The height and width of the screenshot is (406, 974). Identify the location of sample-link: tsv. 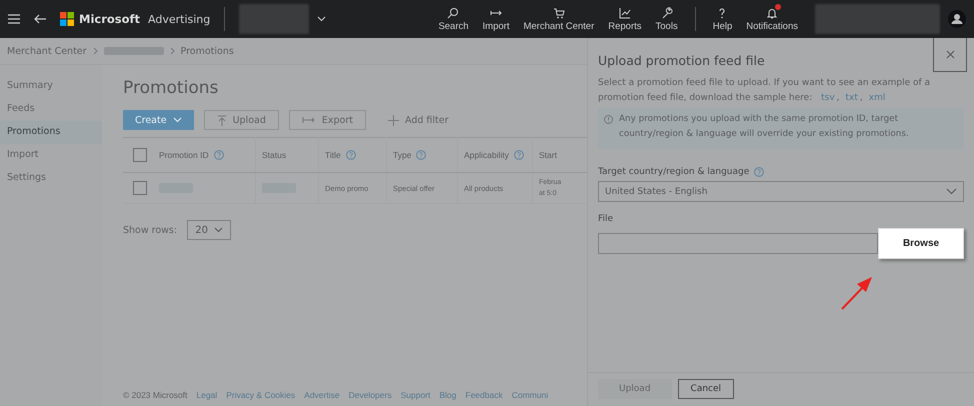
(828, 98).